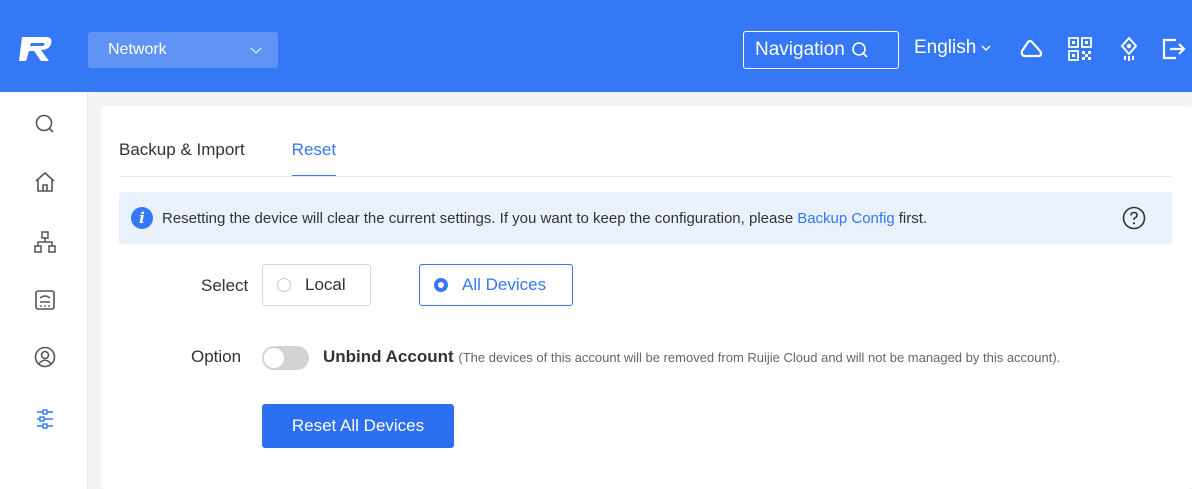  I want to click on tabs: Backup & Import Reset, so click(251, 158).